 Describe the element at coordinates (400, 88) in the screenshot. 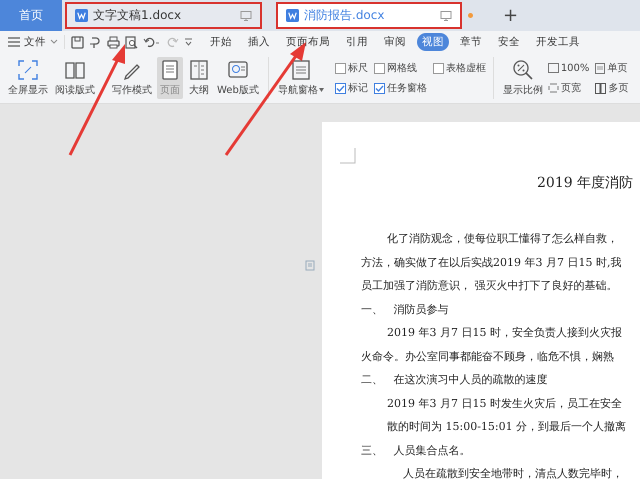

I see `checkbox: 任务窗格` at that location.